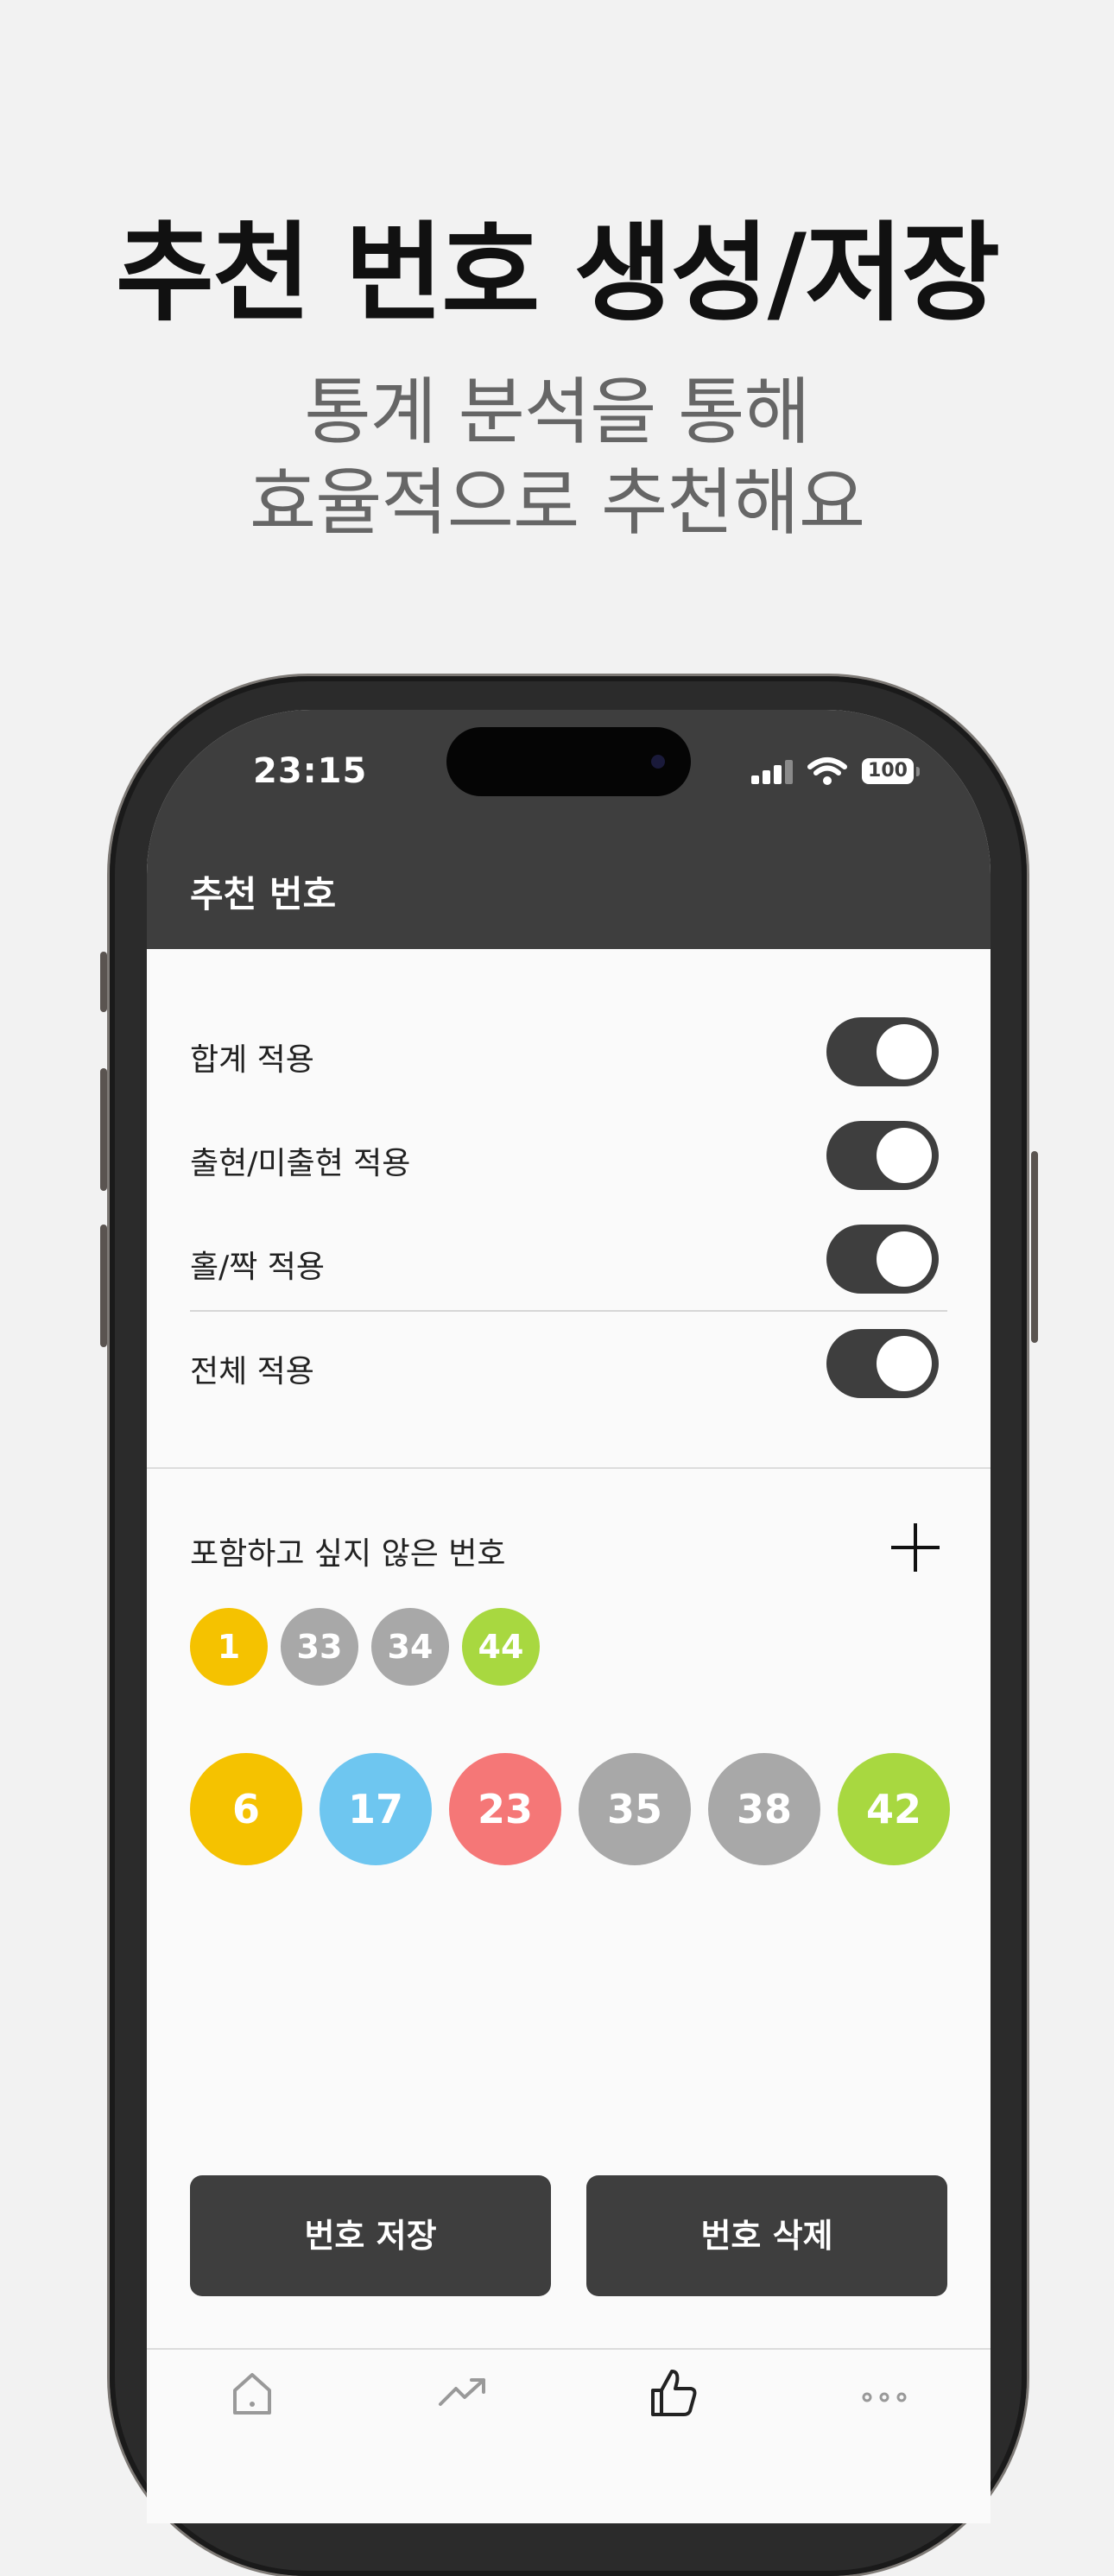  Describe the element at coordinates (252, 1371) in the screenshot. I see `toggle-label: 전체 적용` at that location.